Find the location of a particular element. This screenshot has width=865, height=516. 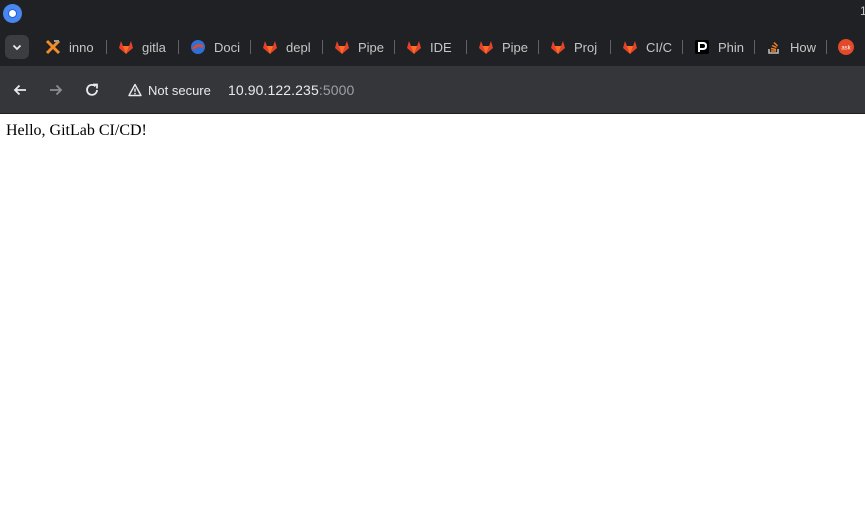

reload-button is located at coordinates (92, 90).